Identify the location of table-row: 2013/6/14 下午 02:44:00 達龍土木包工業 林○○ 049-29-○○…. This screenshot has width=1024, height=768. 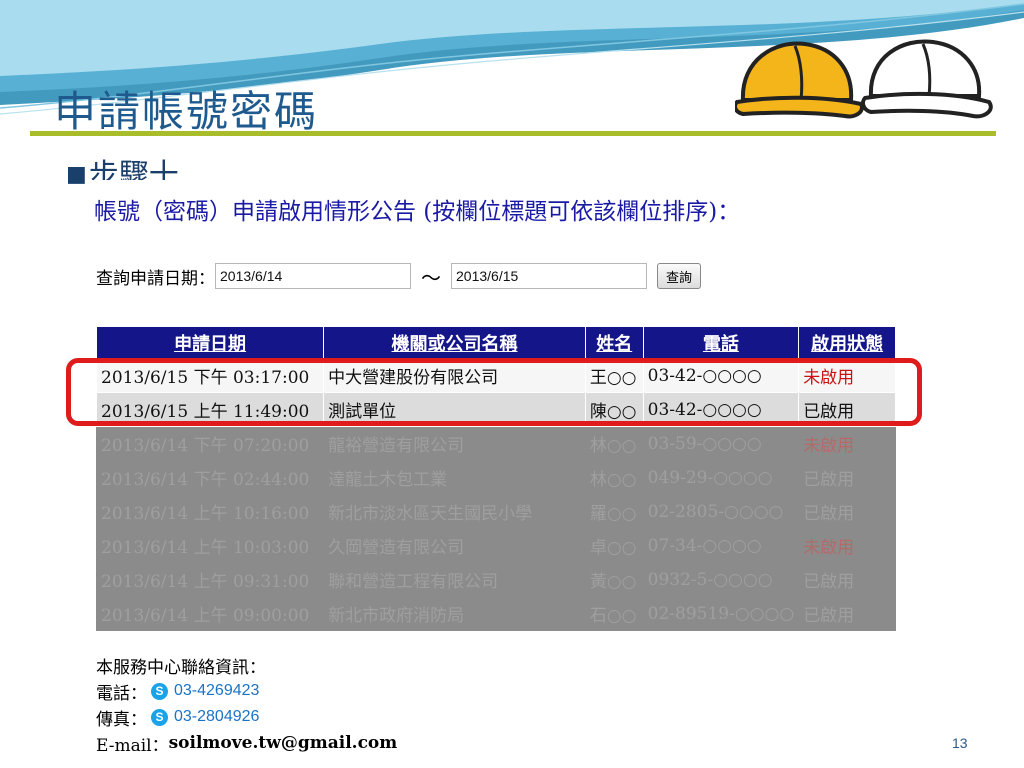
(495, 477).